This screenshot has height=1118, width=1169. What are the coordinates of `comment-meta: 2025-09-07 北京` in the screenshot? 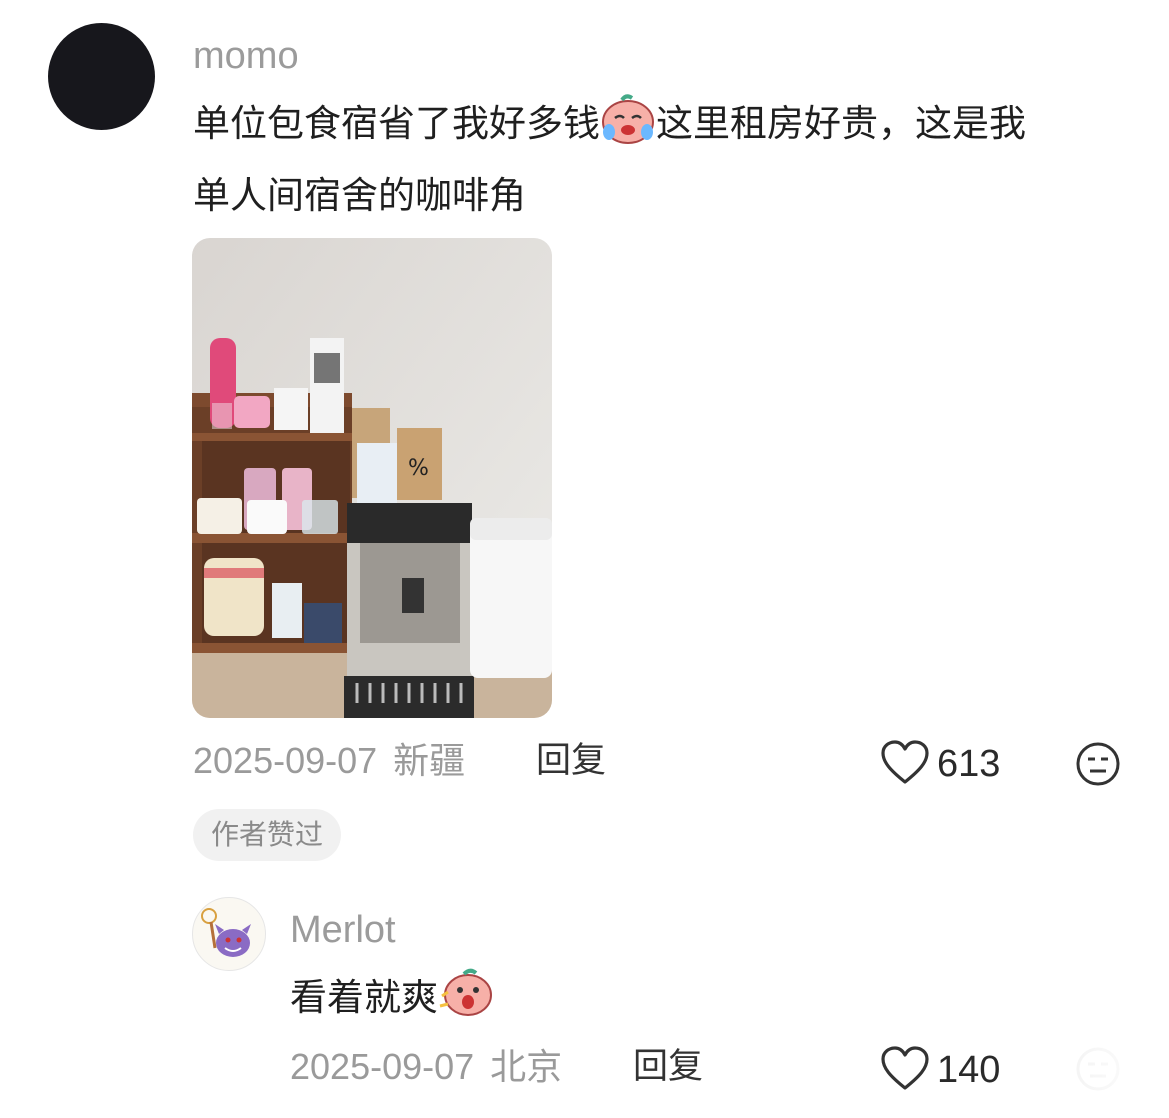 It's located at (426, 1067).